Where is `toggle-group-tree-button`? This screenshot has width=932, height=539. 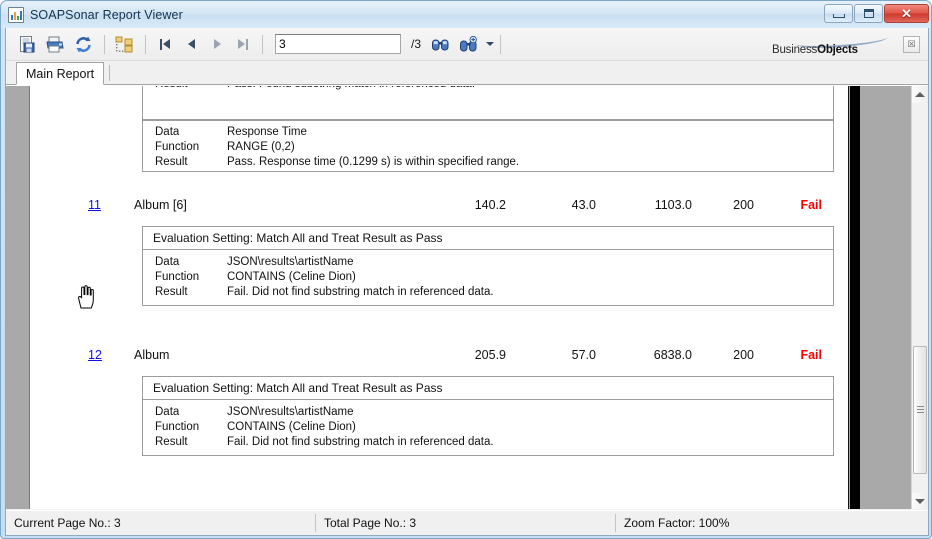 toggle-group-tree-button is located at coordinates (124, 44).